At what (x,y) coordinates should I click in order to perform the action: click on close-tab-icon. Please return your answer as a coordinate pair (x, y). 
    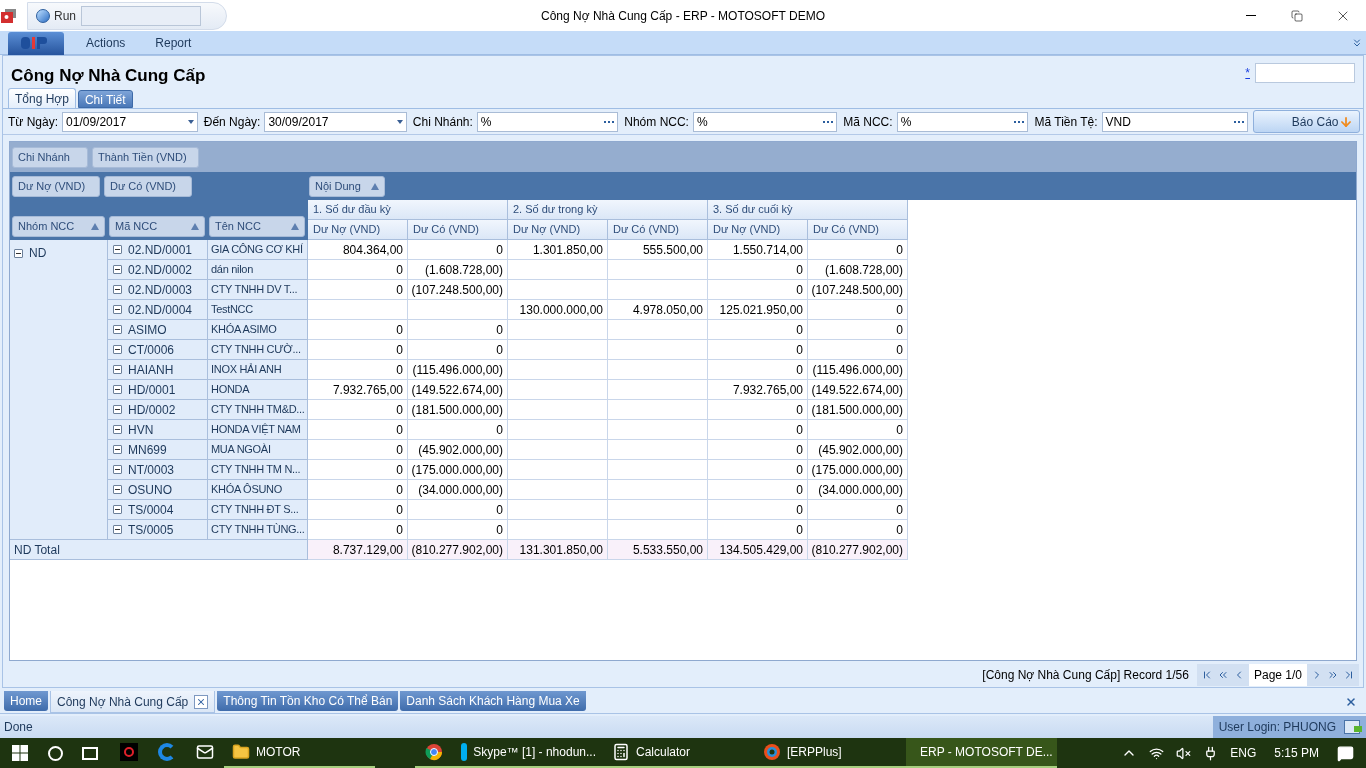
    Looking at the image, I should click on (201, 701).